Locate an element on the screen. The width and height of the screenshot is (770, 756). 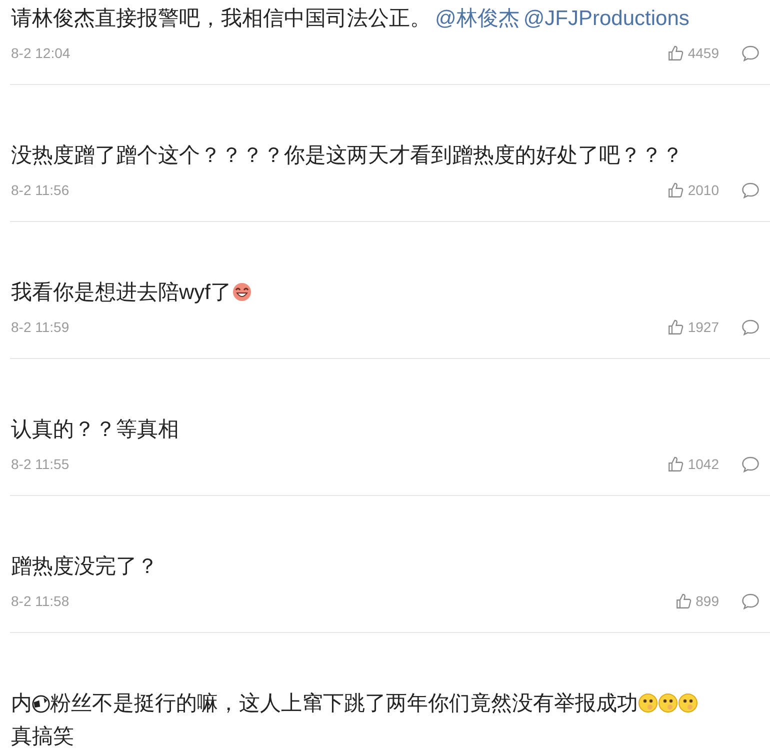
ball-icon is located at coordinates (41, 704).